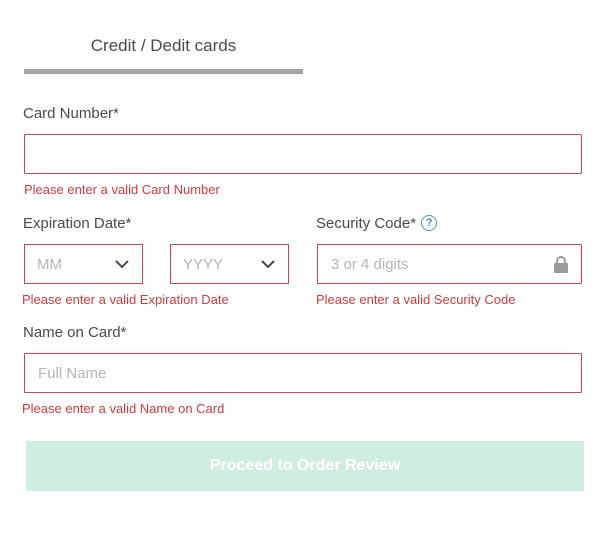 The height and width of the screenshot is (542, 616). What do you see at coordinates (203, 264) in the screenshot?
I see `expiration-year-value: YYYY` at bounding box center [203, 264].